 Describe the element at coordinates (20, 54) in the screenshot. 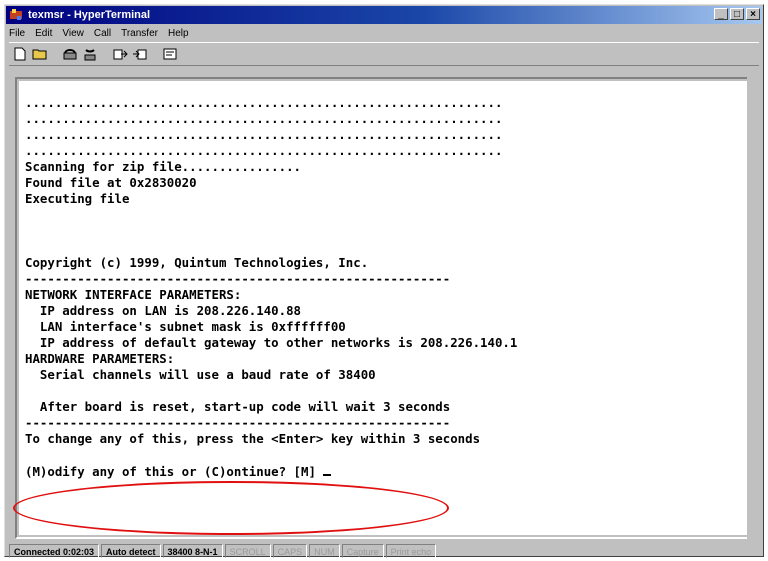

I see `new-document-icon` at that location.